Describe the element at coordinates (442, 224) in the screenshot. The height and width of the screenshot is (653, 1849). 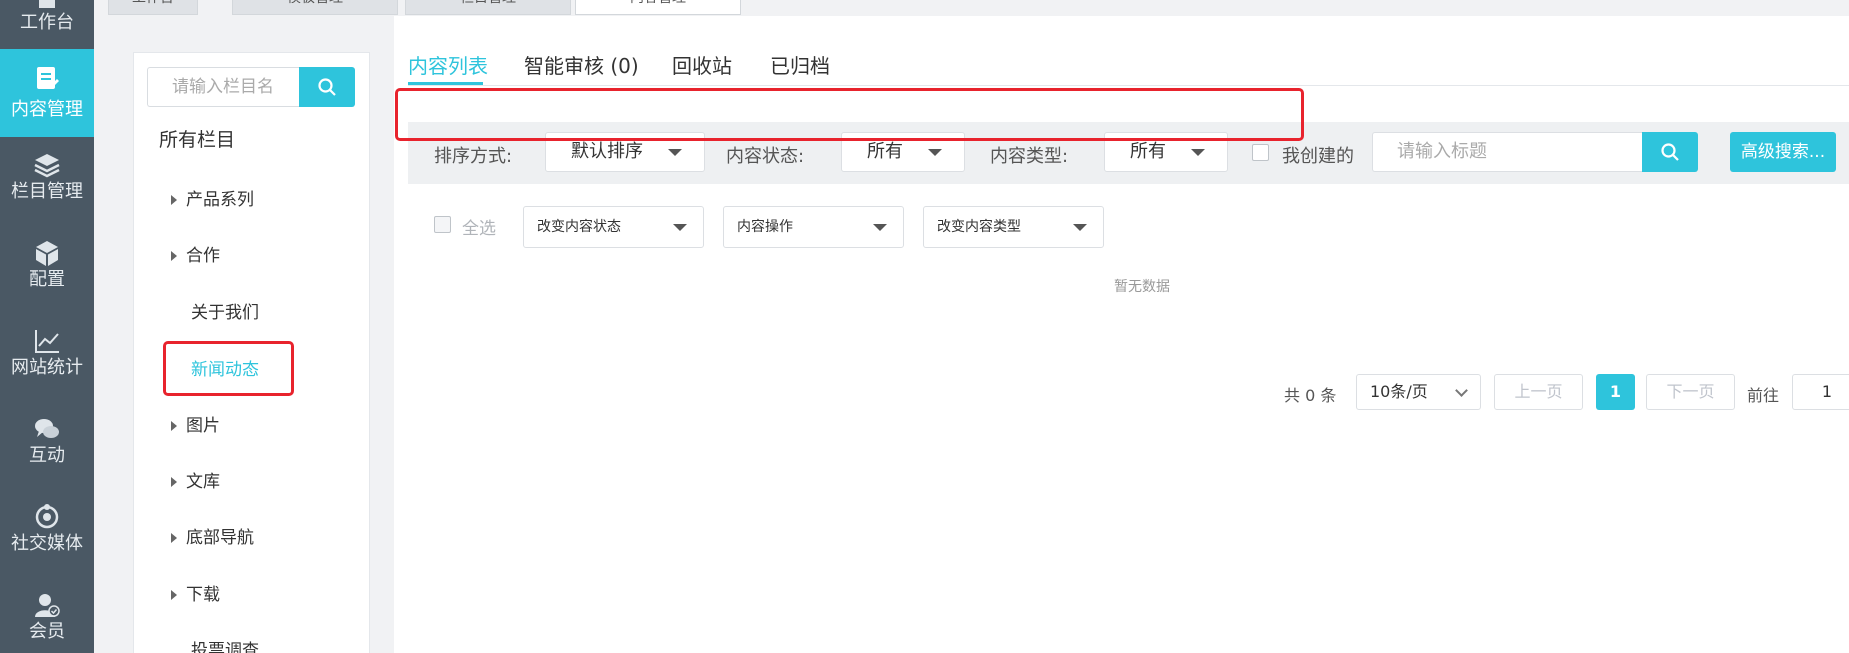
I see `select-all-checkbox` at that location.